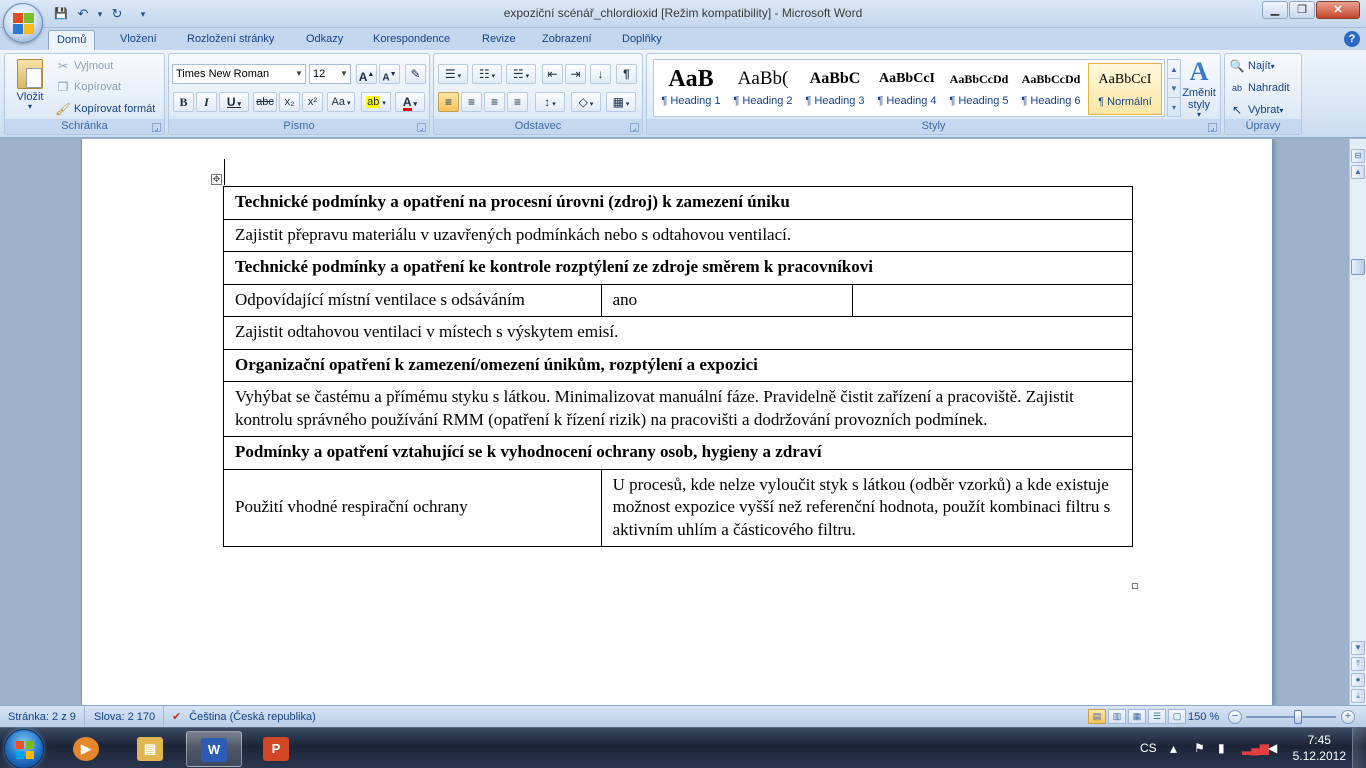  I want to click on bold-button: B, so click(183, 102).